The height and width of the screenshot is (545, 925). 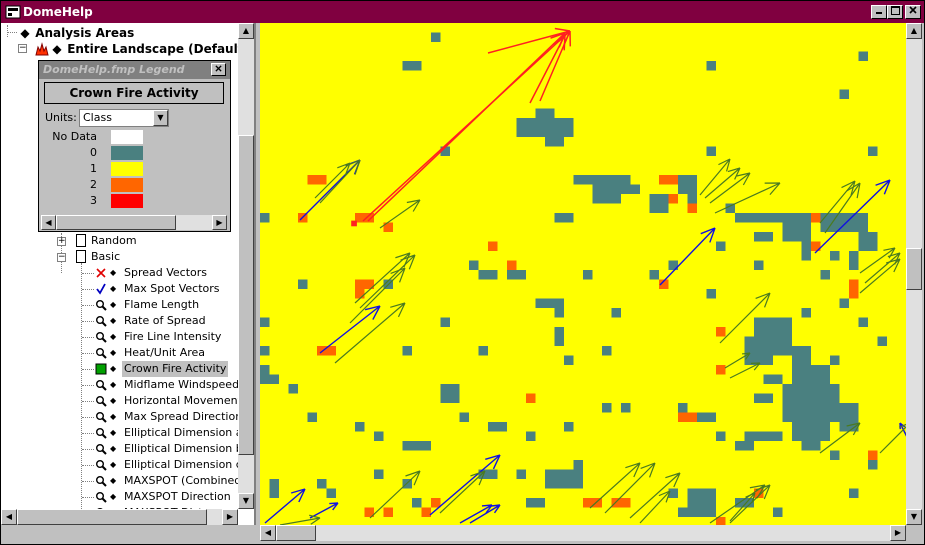 I want to click on map-vertical-scrollbar: ▲ ▼, so click(x=914, y=274).